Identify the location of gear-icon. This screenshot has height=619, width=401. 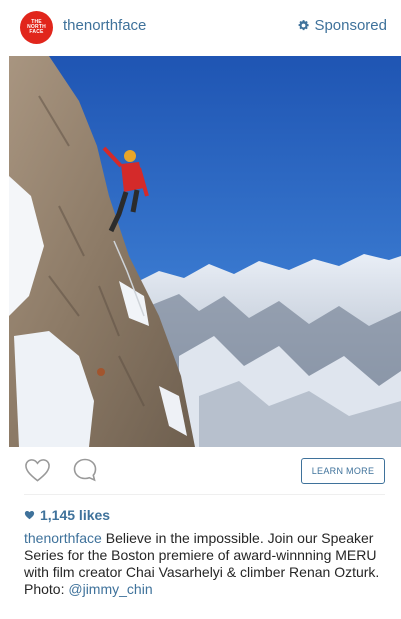
(304, 25).